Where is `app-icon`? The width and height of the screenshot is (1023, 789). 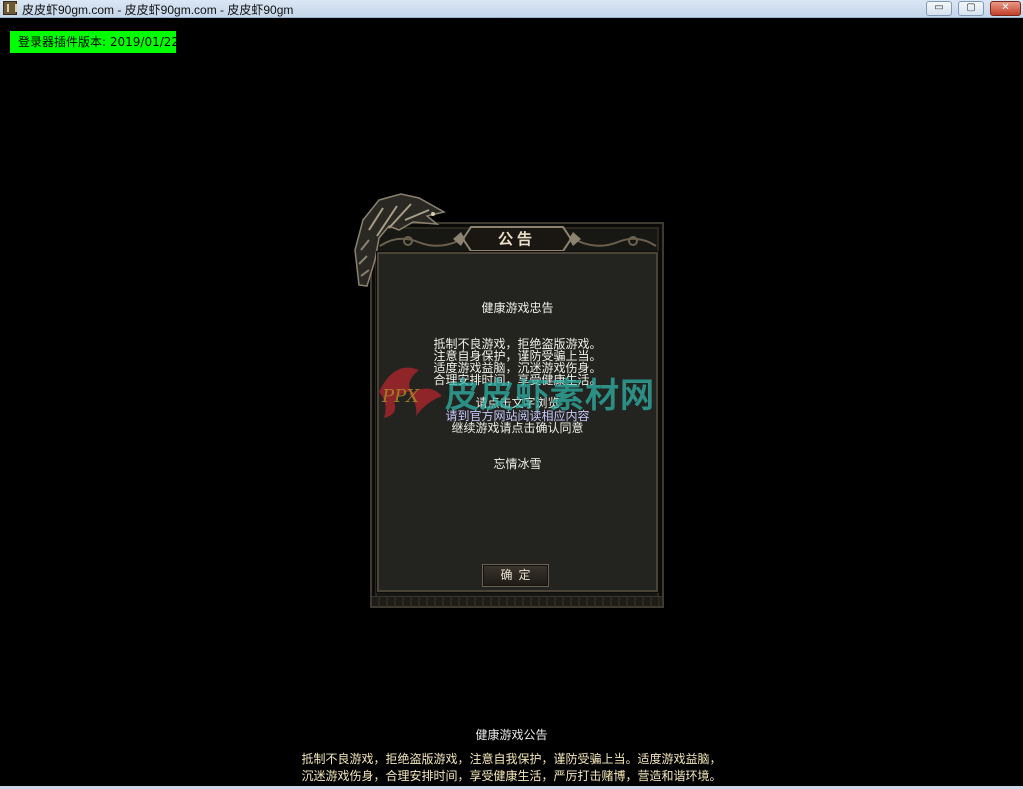
app-icon is located at coordinates (10, 8).